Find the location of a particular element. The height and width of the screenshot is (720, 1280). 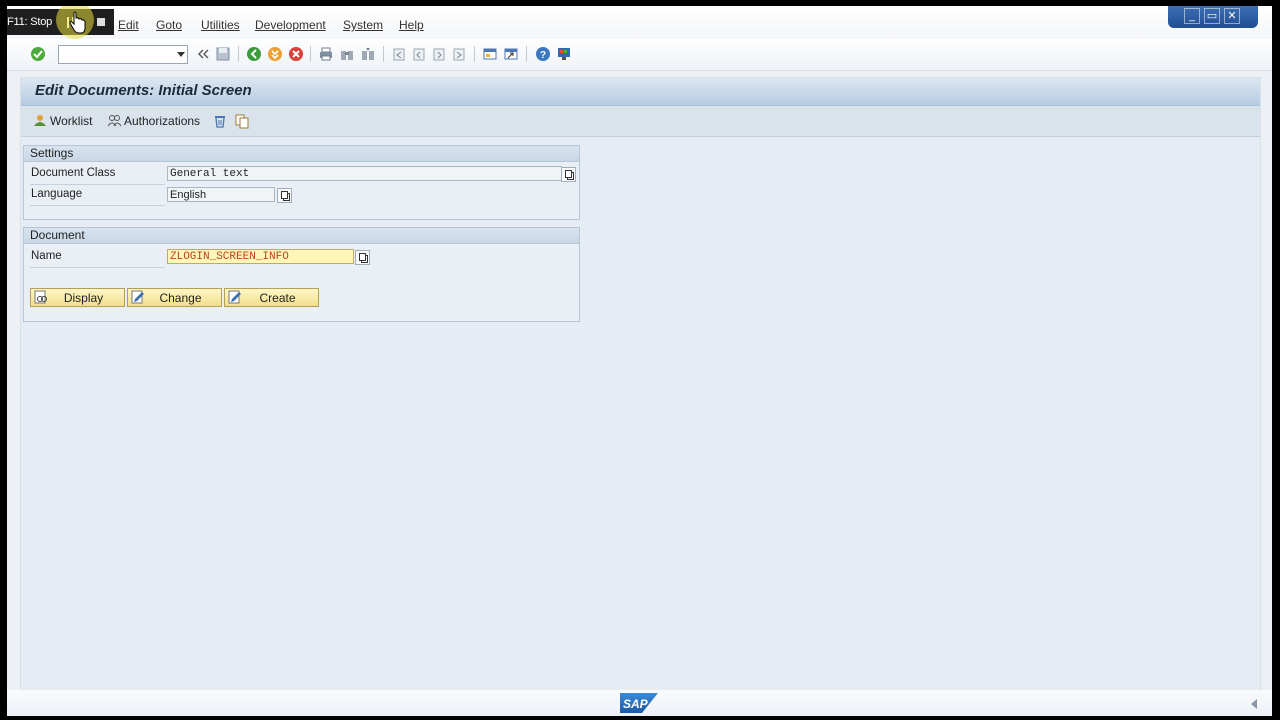

application-toolbar: Worklist Authorizations is located at coordinates (640, 121).